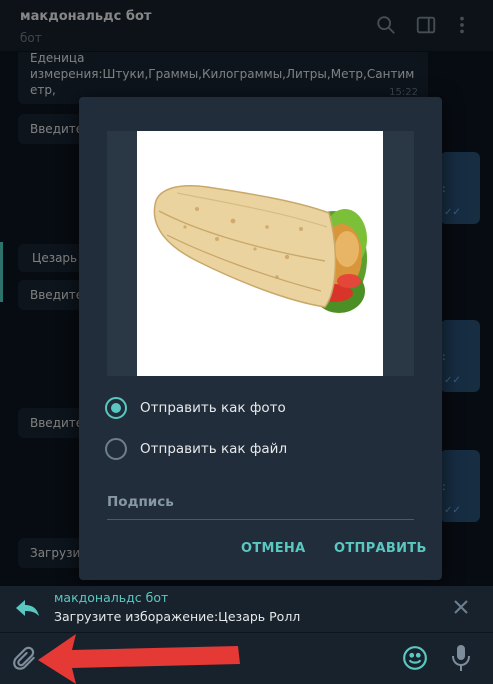 The width and height of the screenshot is (493, 684). Describe the element at coordinates (116, 449) in the screenshot. I see `radio-unchecked-icon` at that location.